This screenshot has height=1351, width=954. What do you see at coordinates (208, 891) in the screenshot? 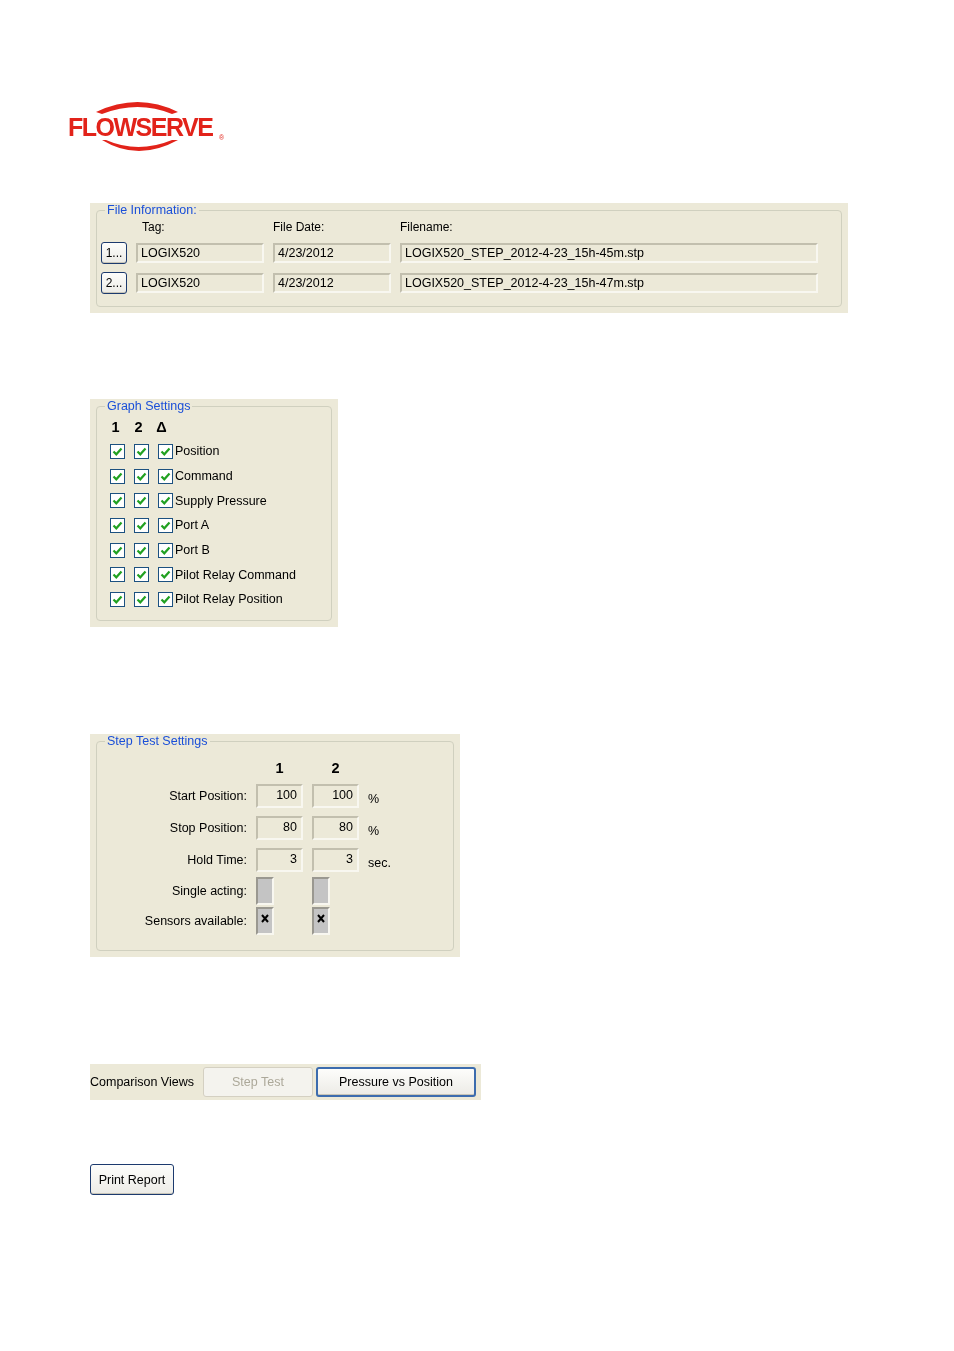
I see `setting-label: Single acting:` at bounding box center [208, 891].